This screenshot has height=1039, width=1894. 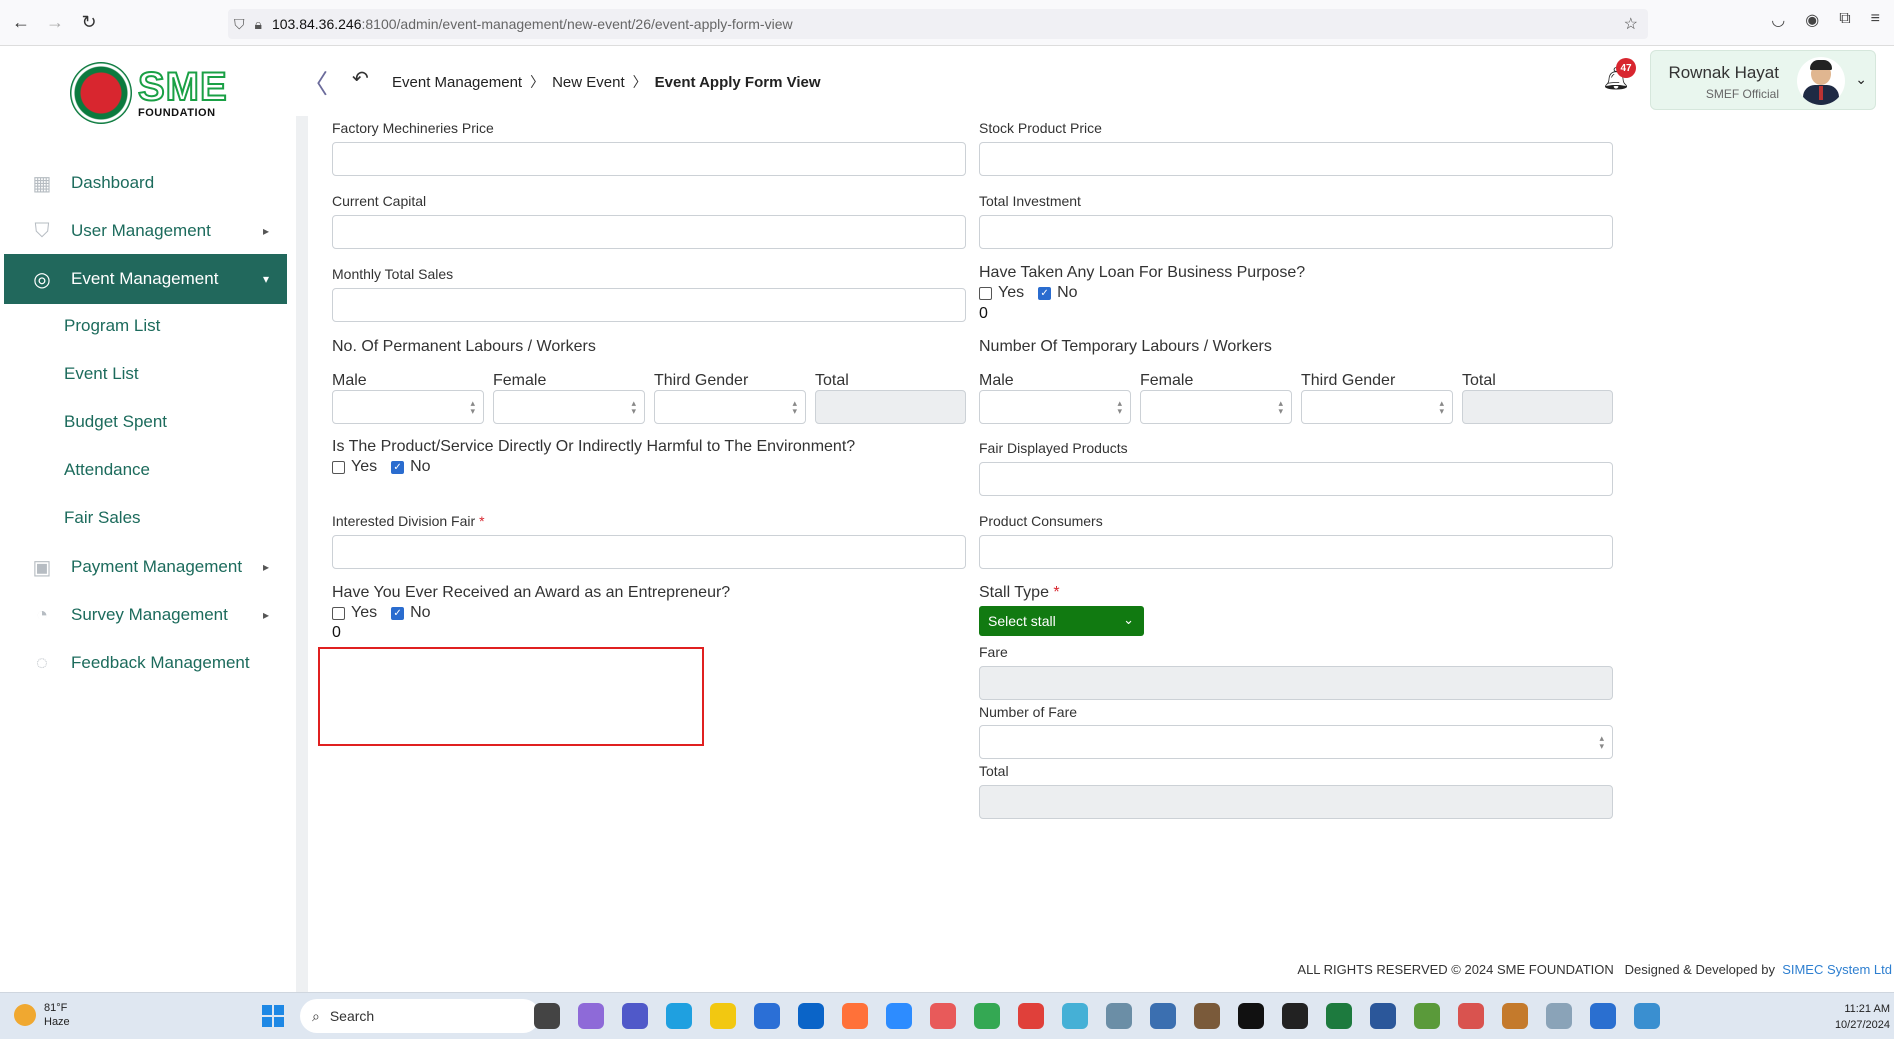 What do you see at coordinates (1471, 1016) in the screenshot?
I see `snip-icon` at bounding box center [1471, 1016].